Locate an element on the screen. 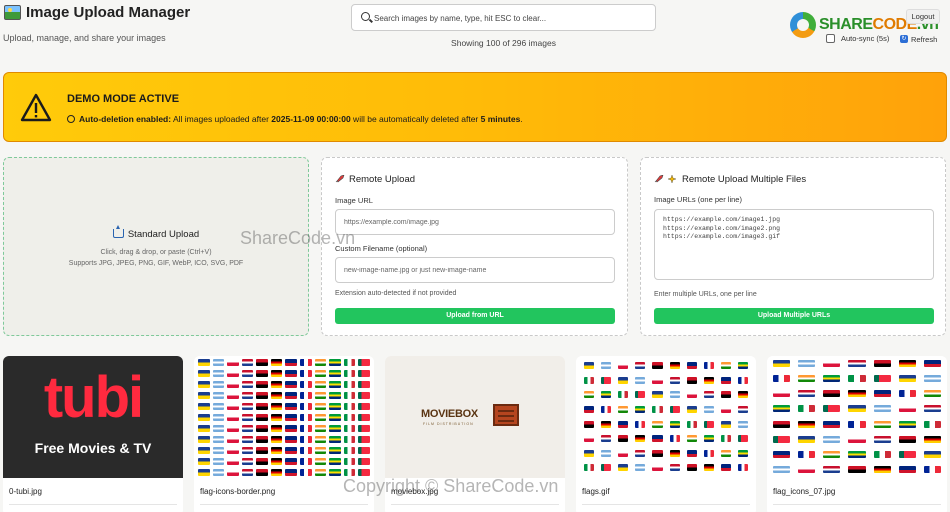 Image resolution: width=950 pixels, height=512 pixels. image-card: flag_icons_07.jpg is located at coordinates (857, 434).